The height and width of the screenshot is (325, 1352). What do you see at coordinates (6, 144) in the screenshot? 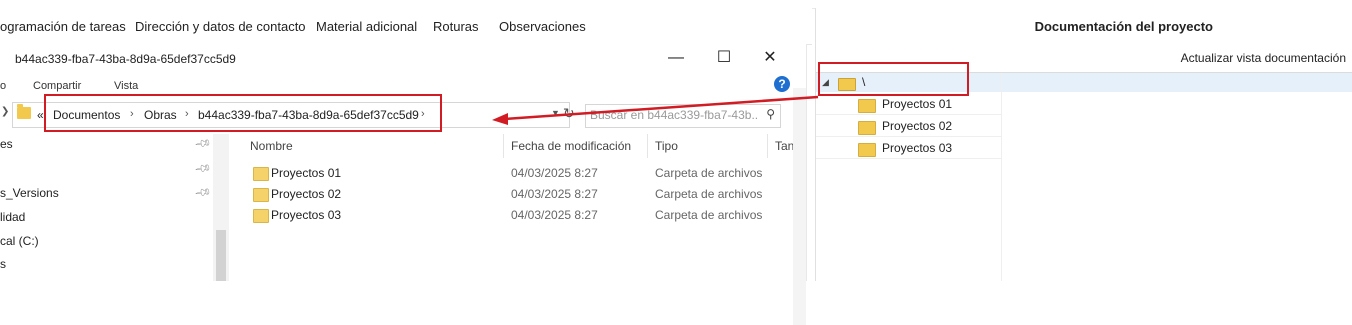
I see `nav-item-quick-access: es` at bounding box center [6, 144].